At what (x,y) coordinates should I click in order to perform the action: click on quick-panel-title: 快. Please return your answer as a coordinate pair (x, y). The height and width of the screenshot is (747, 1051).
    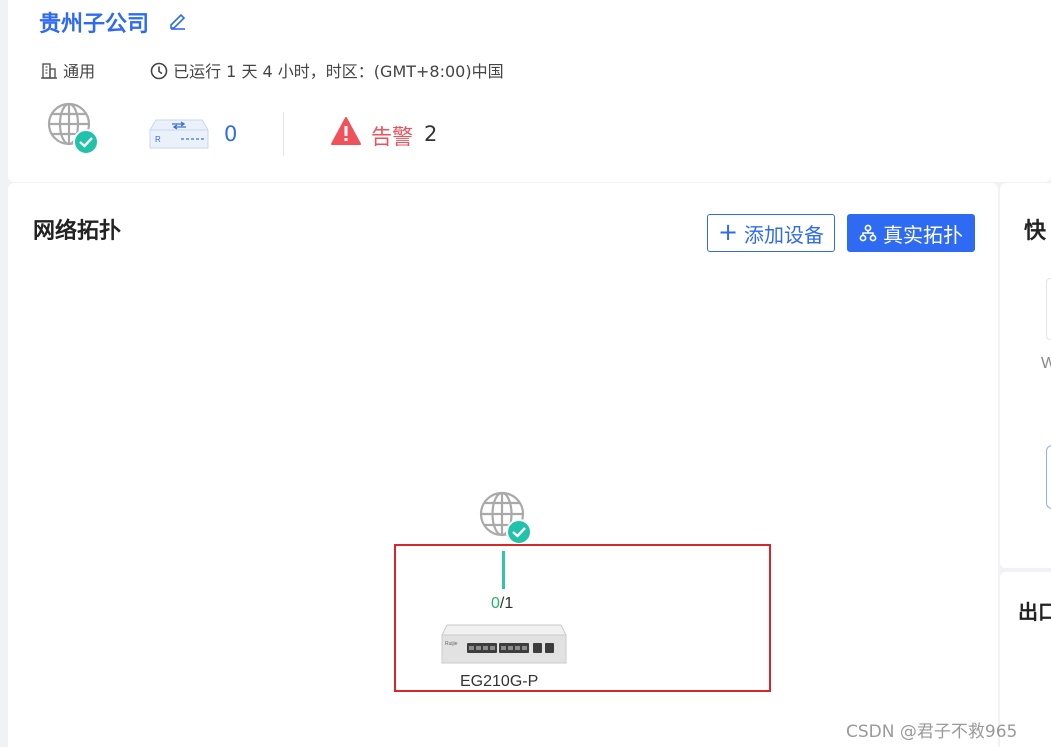
    Looking at the image, I should click on (1035, 231).